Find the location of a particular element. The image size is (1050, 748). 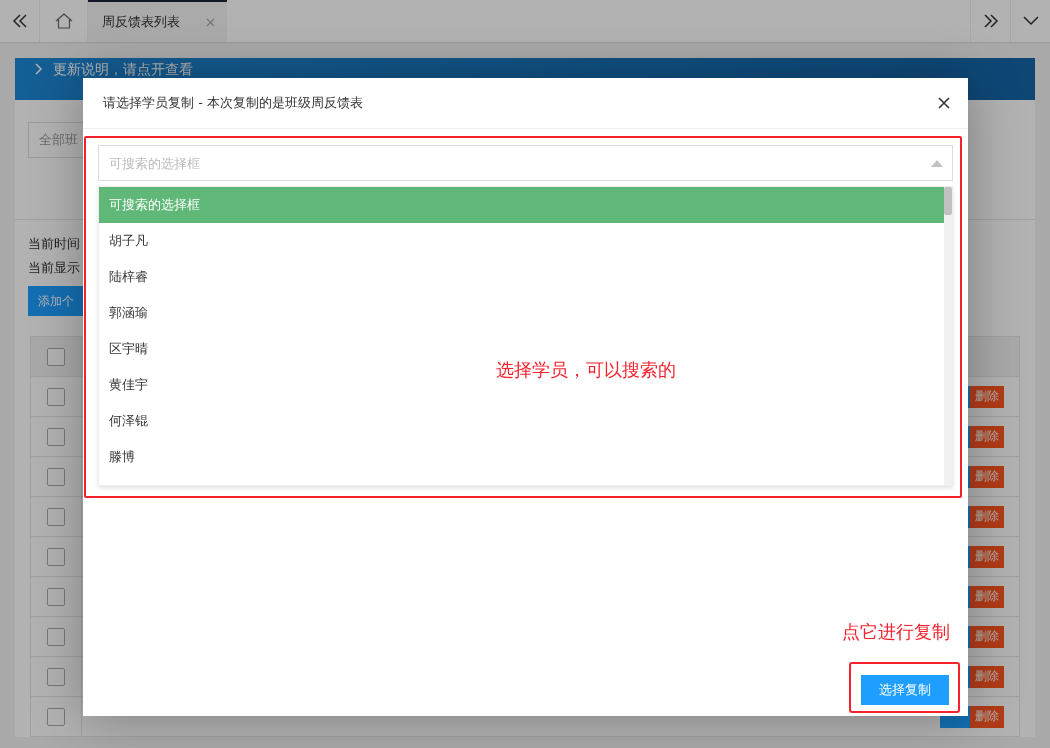

info-text: 当前显示 is located at coordinates (54, 268).